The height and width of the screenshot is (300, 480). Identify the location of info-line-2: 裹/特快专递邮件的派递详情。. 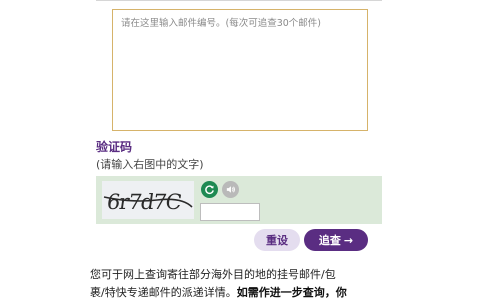
(163, 292).